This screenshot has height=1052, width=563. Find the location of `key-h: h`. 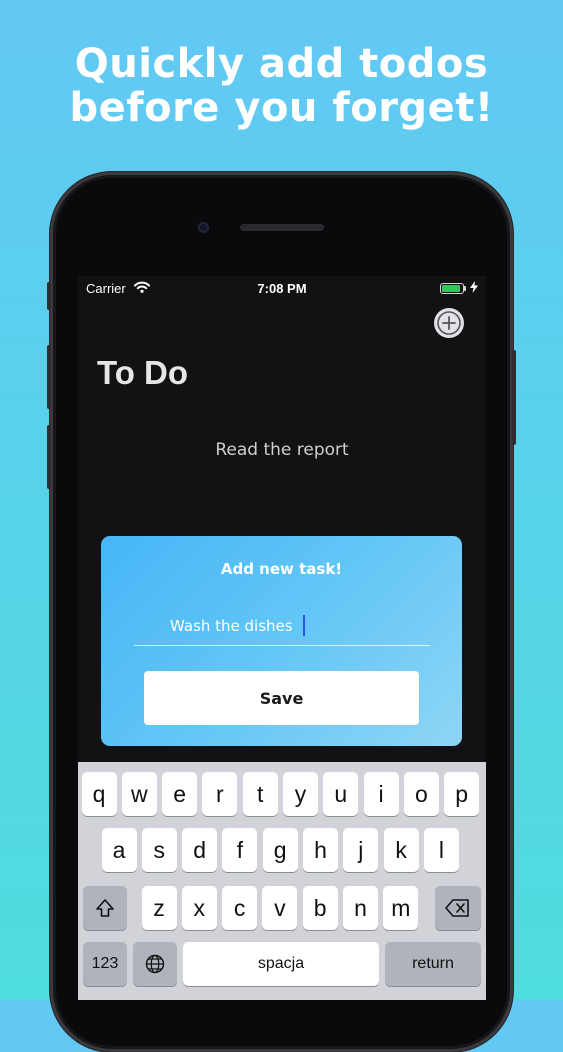

key-h: h is located at coordinates (320, 850).